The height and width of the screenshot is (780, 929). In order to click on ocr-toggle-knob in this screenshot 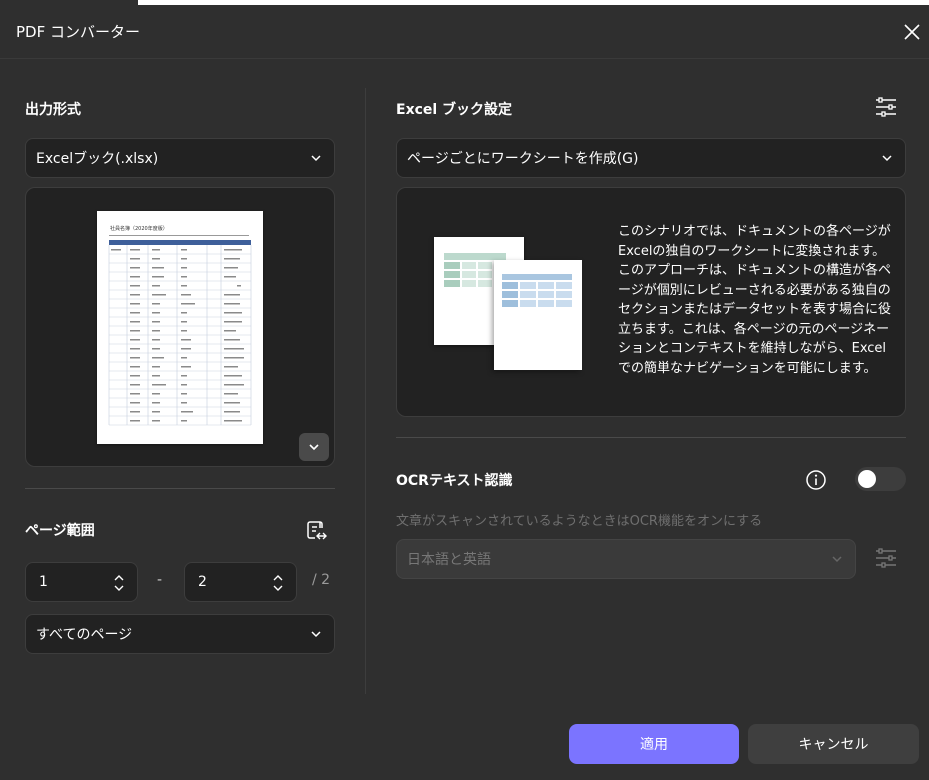, I will do `click(867, 479)`.